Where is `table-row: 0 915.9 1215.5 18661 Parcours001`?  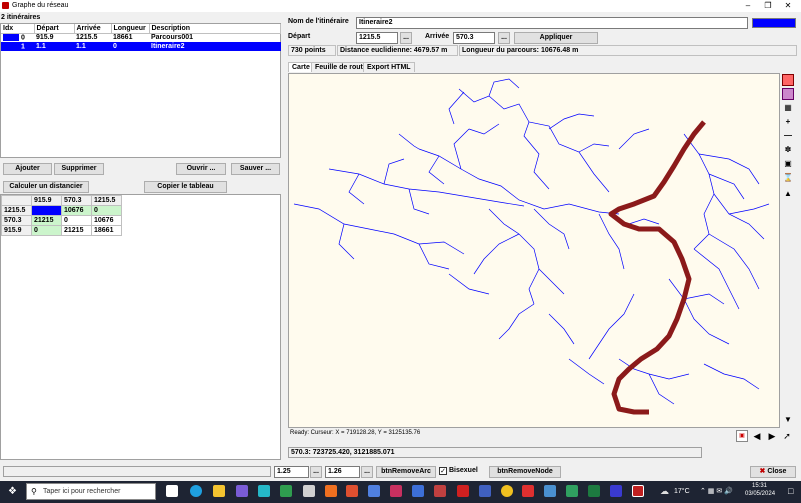 table-row: 0 915.9 1215.5 18661 Parcours001 is located at coordinates (141, 37).